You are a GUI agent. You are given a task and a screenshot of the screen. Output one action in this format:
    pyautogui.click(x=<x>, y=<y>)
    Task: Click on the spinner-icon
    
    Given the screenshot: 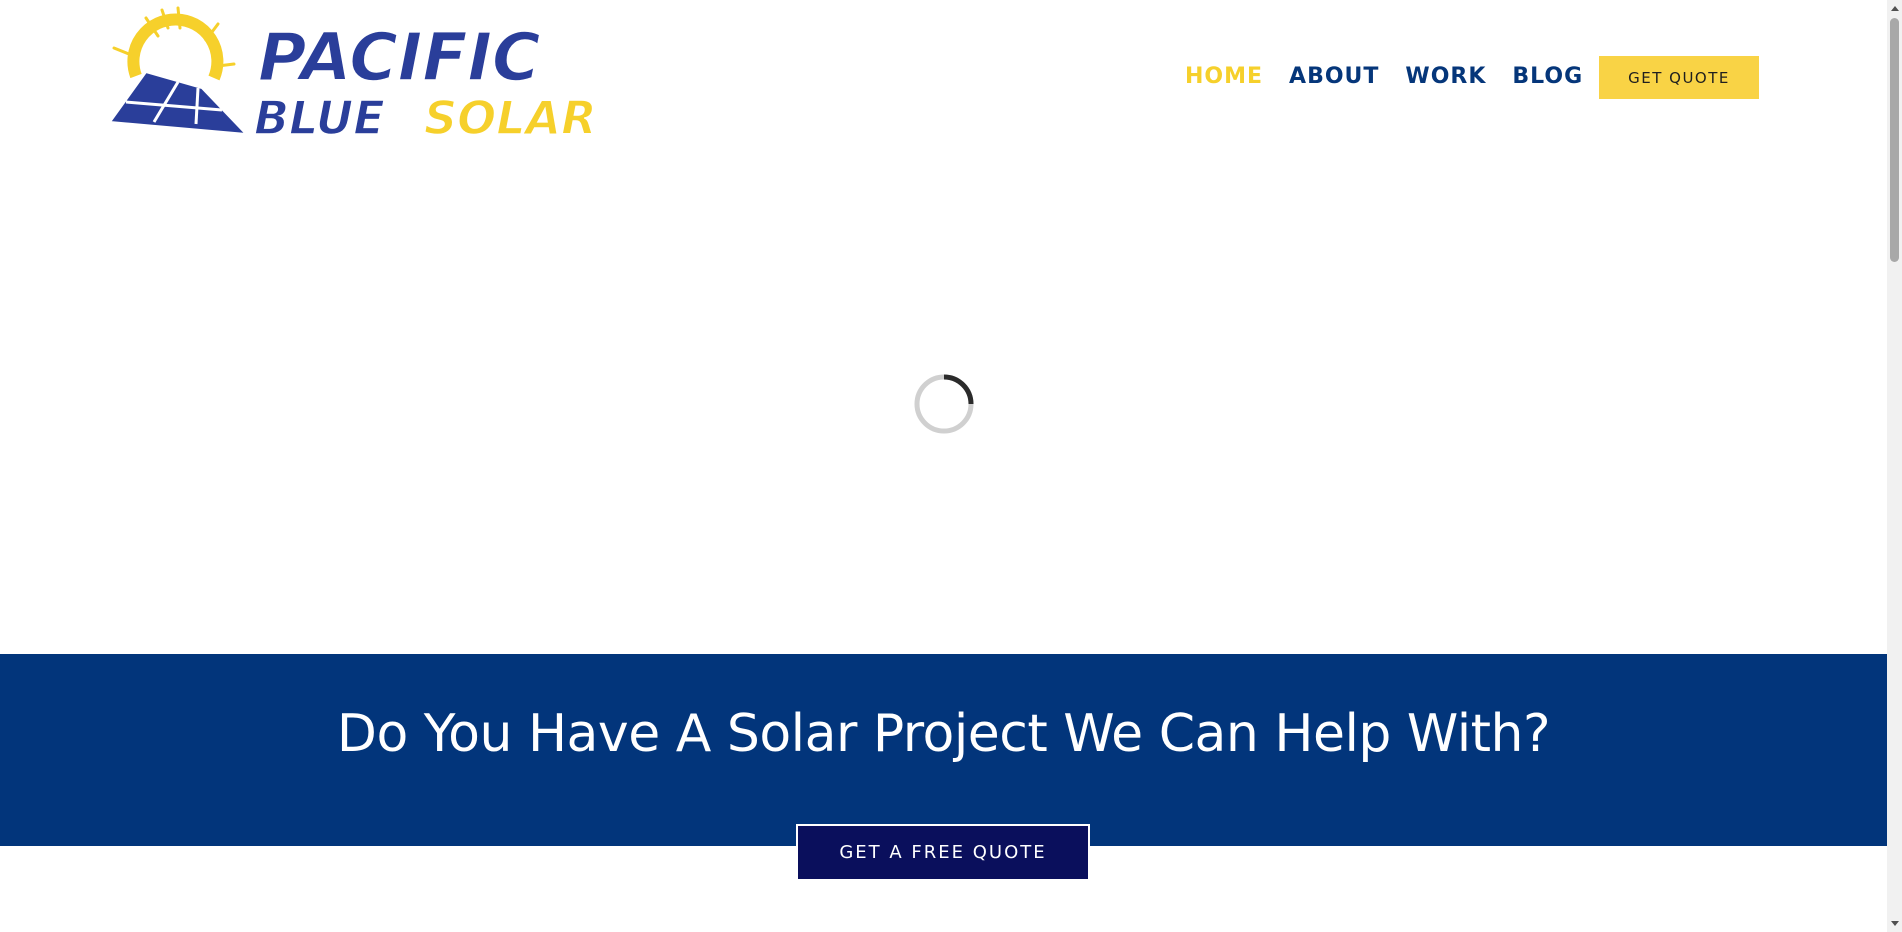 What is the action you would take?
    pyautogui.click(x=944, y=404)
    